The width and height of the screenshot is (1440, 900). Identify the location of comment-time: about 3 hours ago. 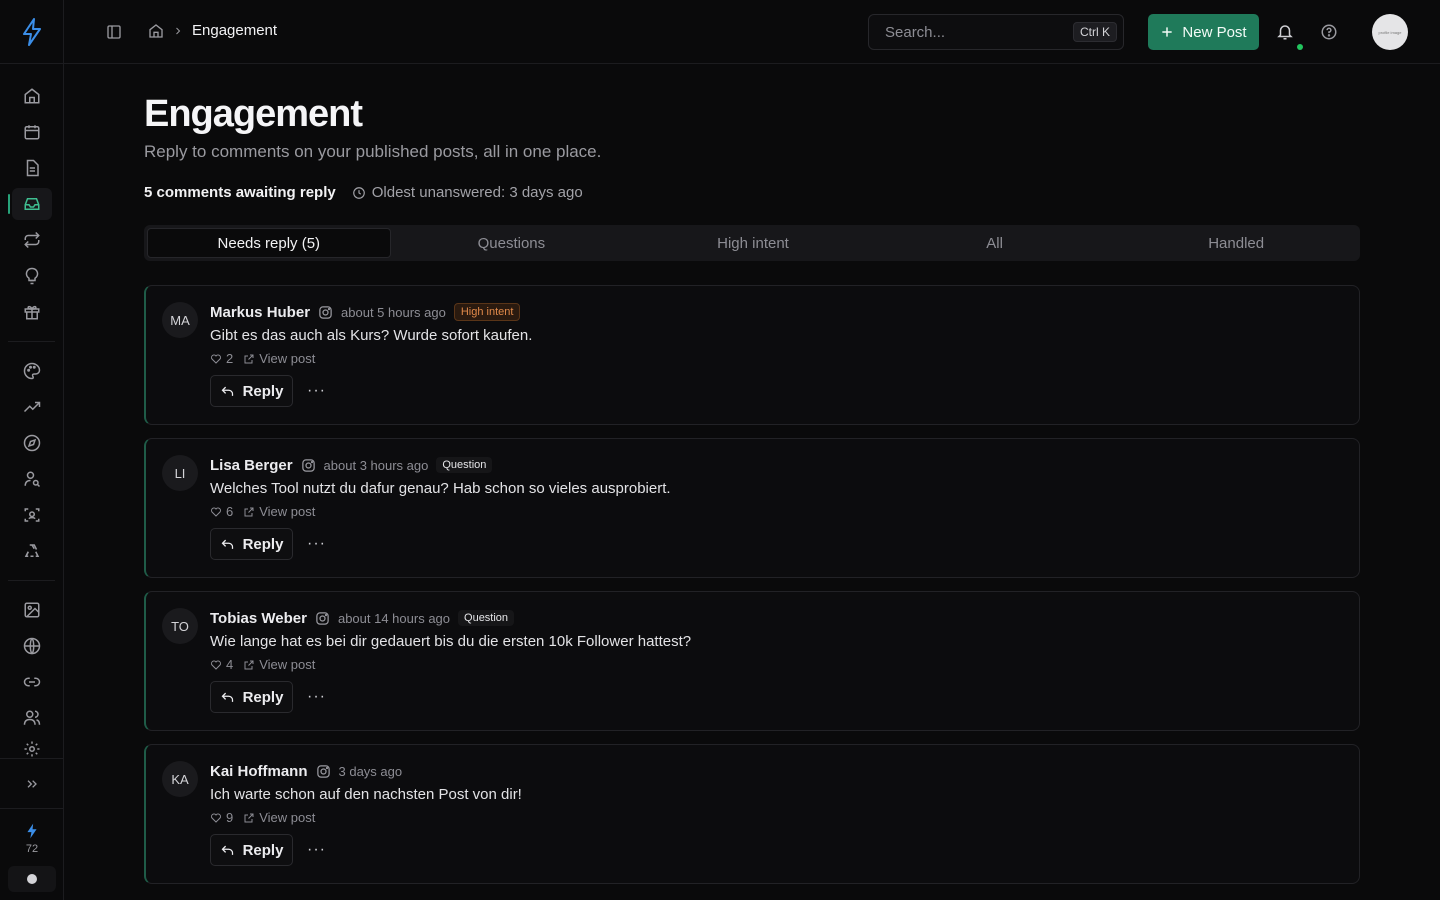
(376, 465).